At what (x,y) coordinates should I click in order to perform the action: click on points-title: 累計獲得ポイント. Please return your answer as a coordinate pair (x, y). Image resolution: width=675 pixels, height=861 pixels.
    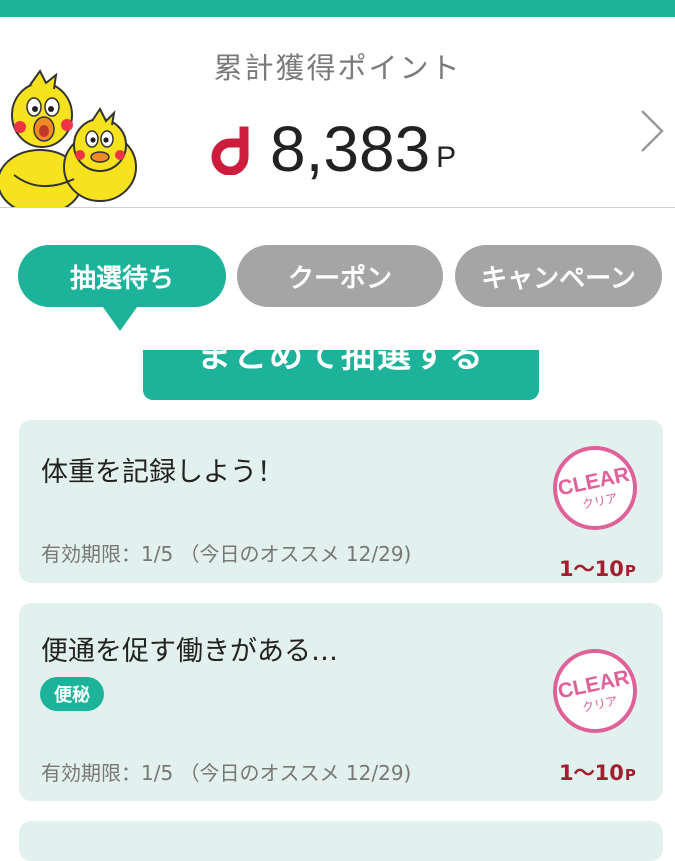
    Looking at the image, I should click on (337, 68).